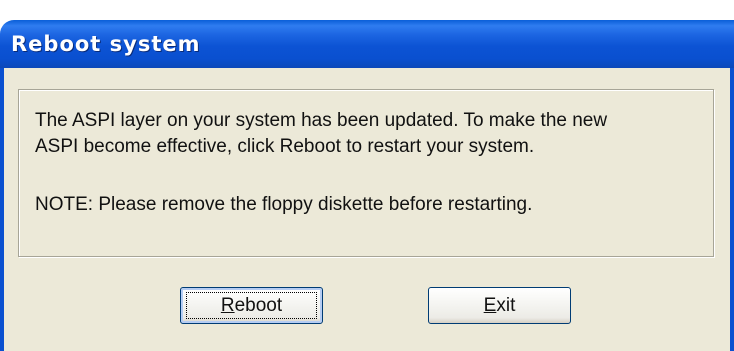 The image size is (734, 351). Describe the element at coordinates (2, 209) in the screenshot. I see `window-frame-left` at that location.